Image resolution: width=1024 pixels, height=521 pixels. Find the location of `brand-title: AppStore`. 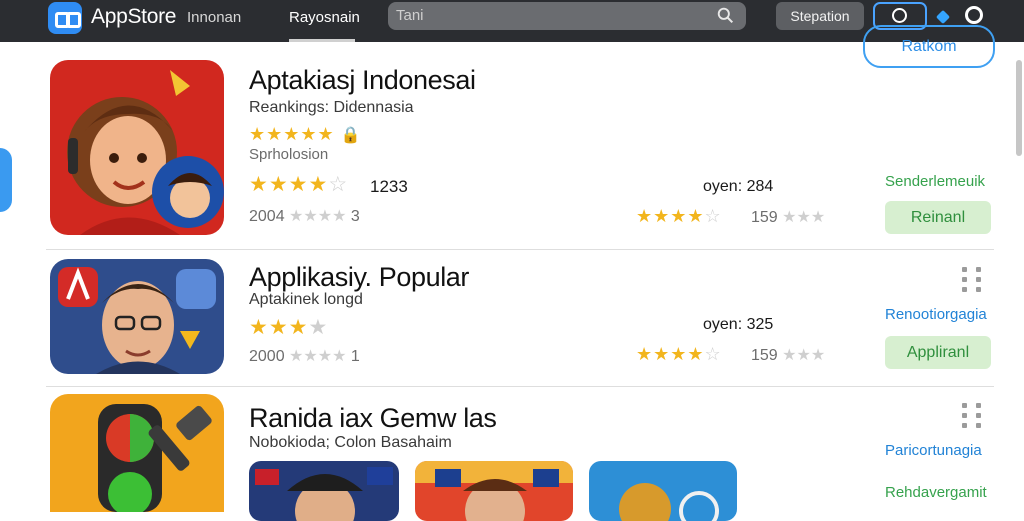

brand-title: AppStore is located at coordinates (133, 17).